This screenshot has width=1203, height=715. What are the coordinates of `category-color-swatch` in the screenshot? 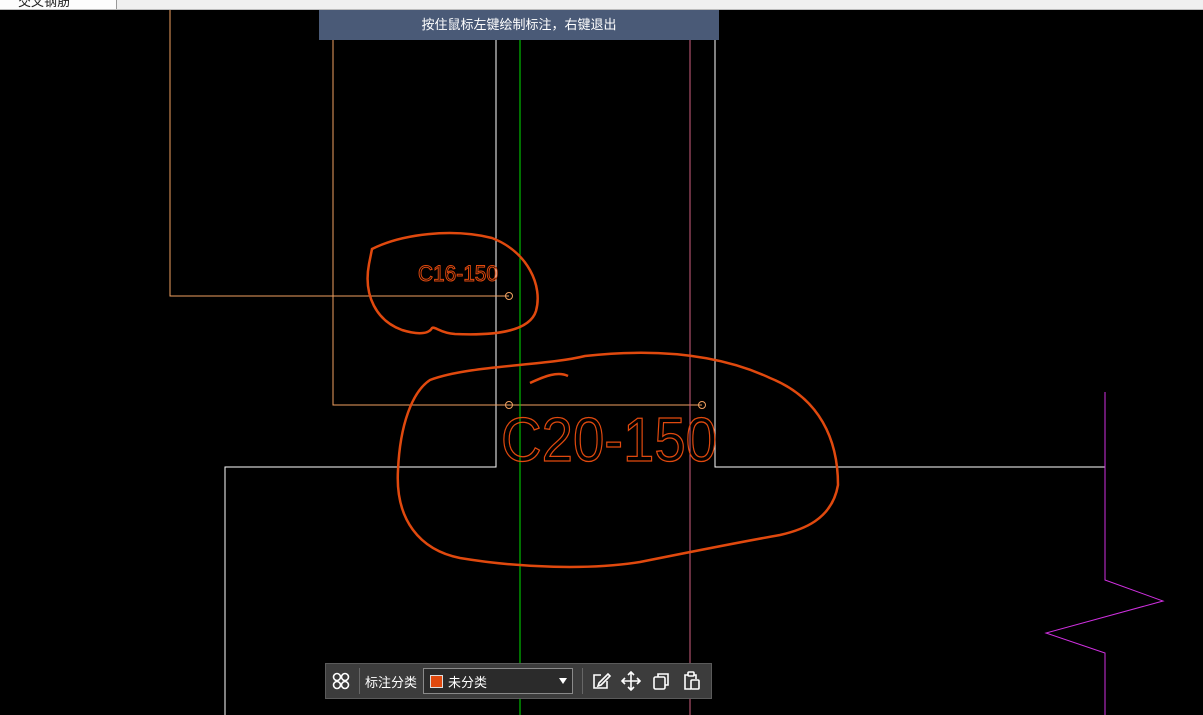 It's located at (437, 681).